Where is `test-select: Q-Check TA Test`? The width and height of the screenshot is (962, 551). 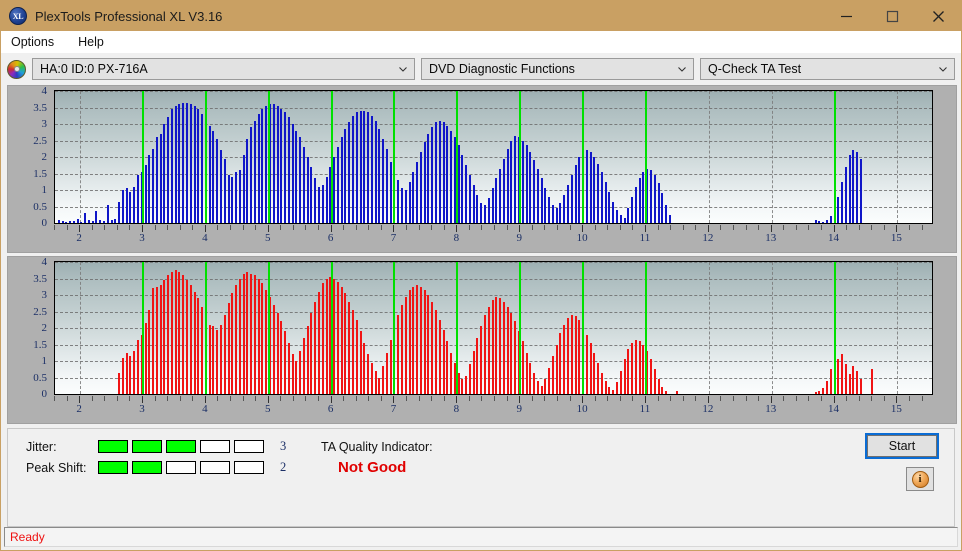 test-select: Q-Check TA Test is located at coordinates (827, 69).